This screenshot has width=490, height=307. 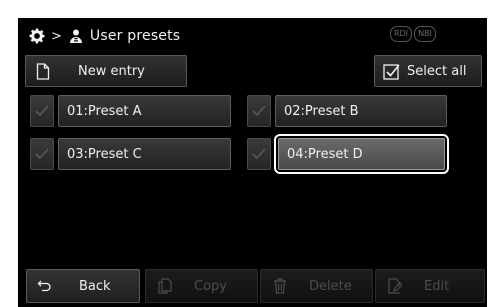 I want to click on trash-icon, so click(x=280, y=286).